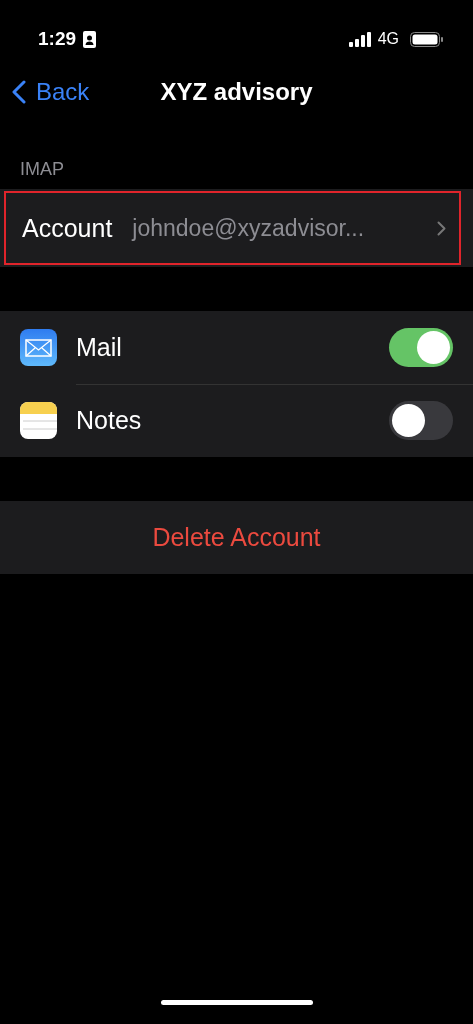 The height and width of the screenshot is (1024, 473). I want to click on page-title: XYZ advisory, so click(236, 92).